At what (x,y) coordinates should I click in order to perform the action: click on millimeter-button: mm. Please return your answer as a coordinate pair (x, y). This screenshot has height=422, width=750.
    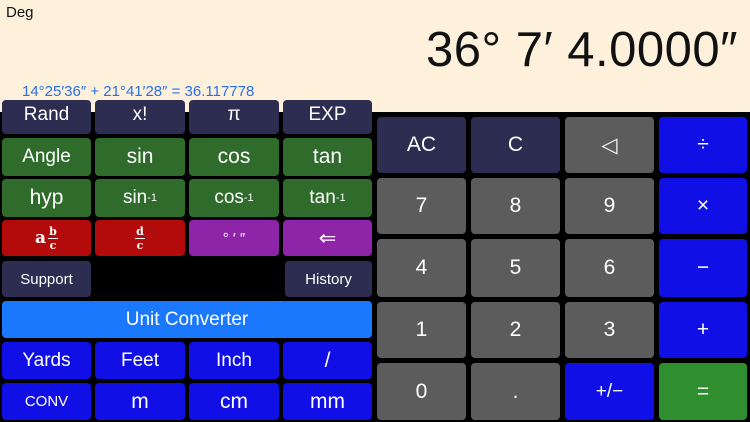
    Looking at the image, I should click on (327, 401).